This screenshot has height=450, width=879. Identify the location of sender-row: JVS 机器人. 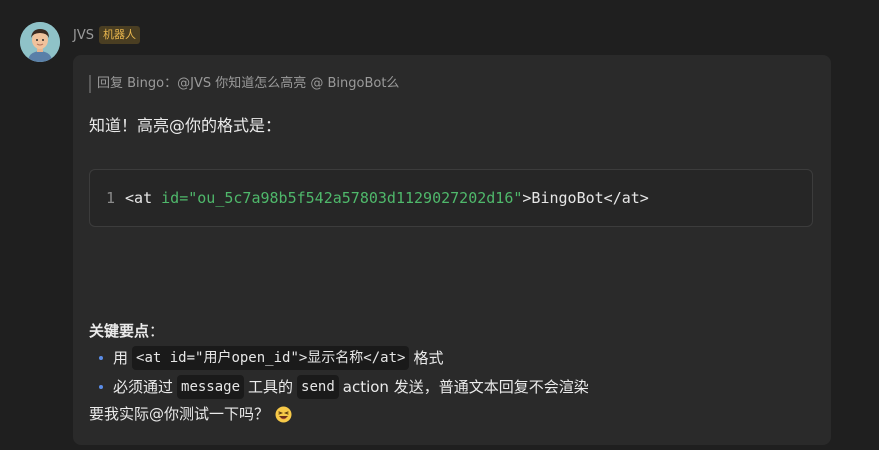
(106, 35).